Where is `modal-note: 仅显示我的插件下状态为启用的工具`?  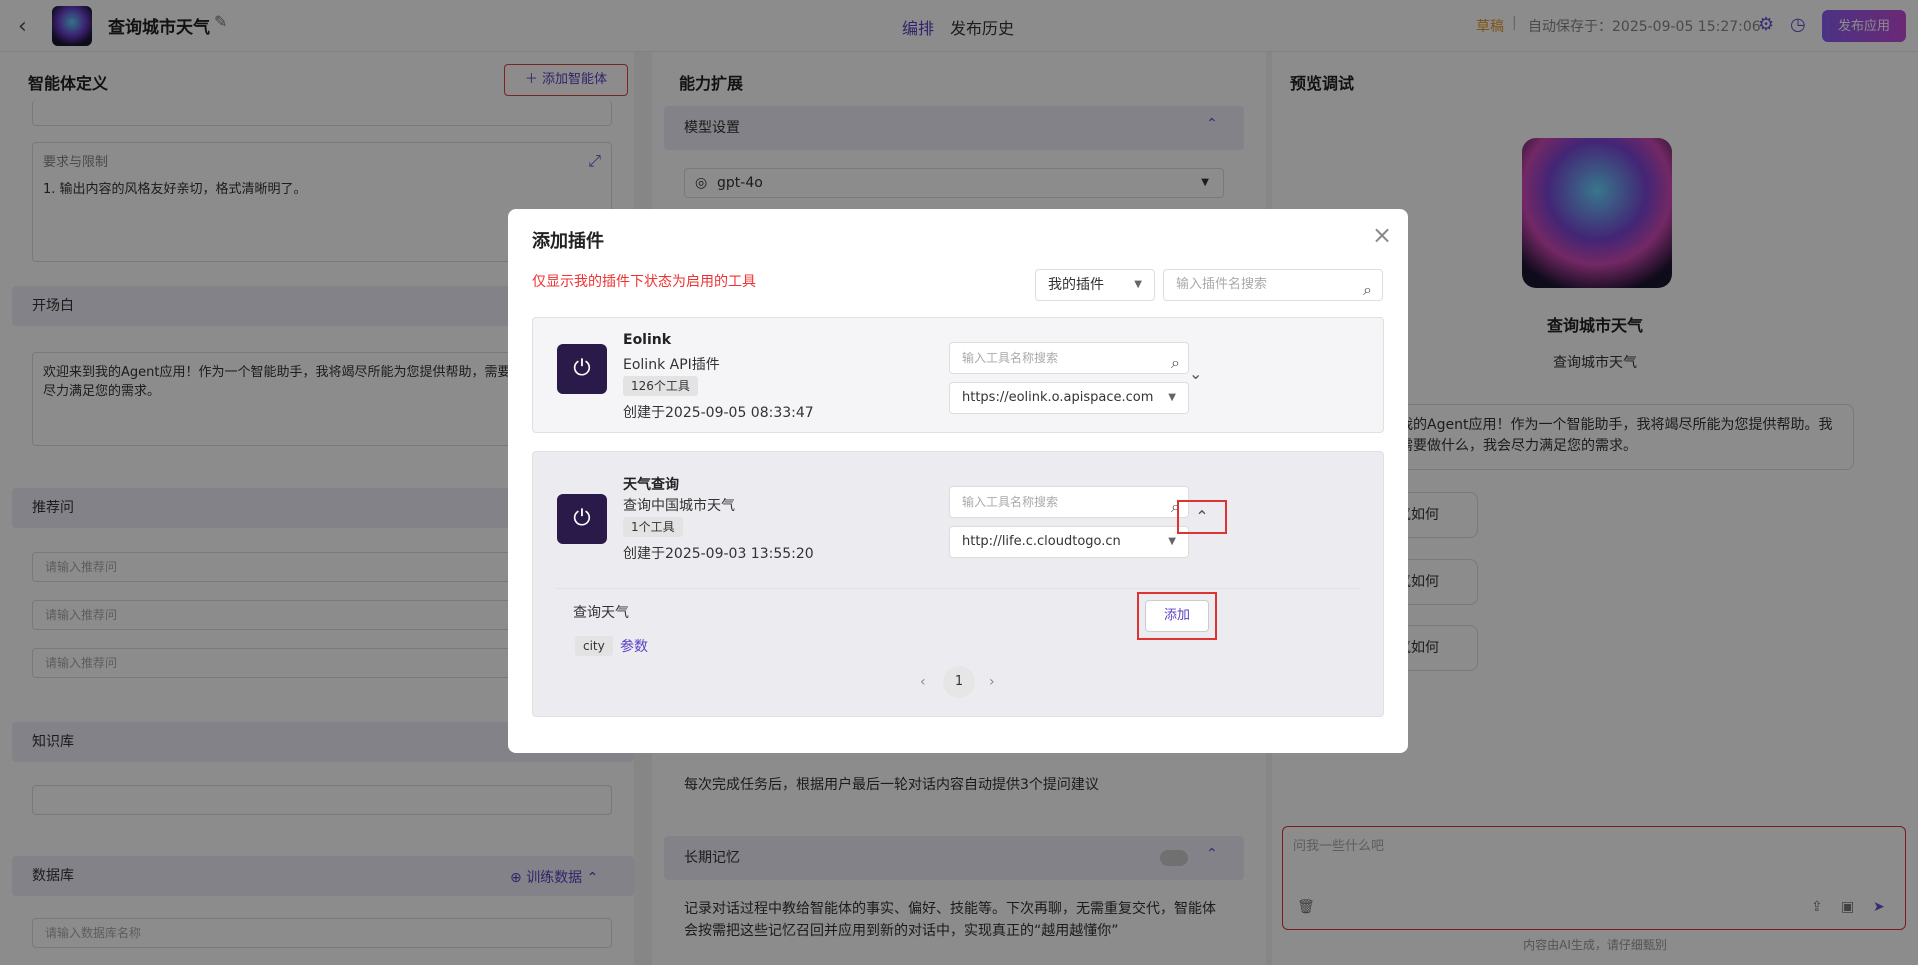 modal-note: 仅显示我的插件下状态为启用的工具 is located at coordinates (644, 282).